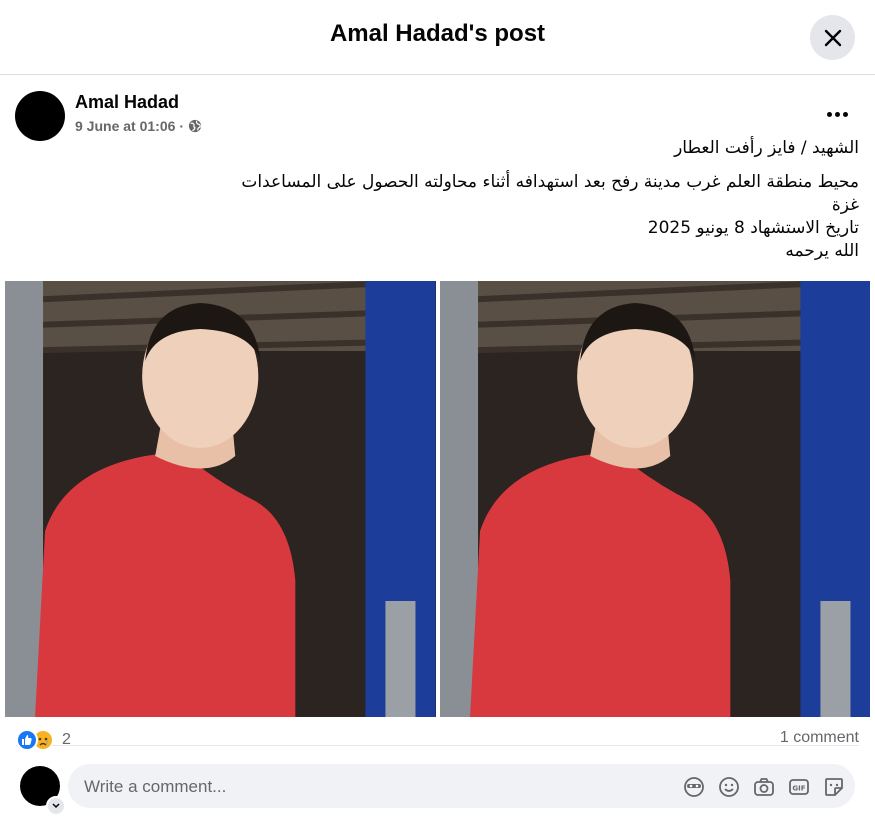 The height and width of the screenshot is (832, 875). Describe the element at coordinates (766, 148) in the screenshot. I see `post-line: الشهيد / فايز رأفت العطار` at that location.